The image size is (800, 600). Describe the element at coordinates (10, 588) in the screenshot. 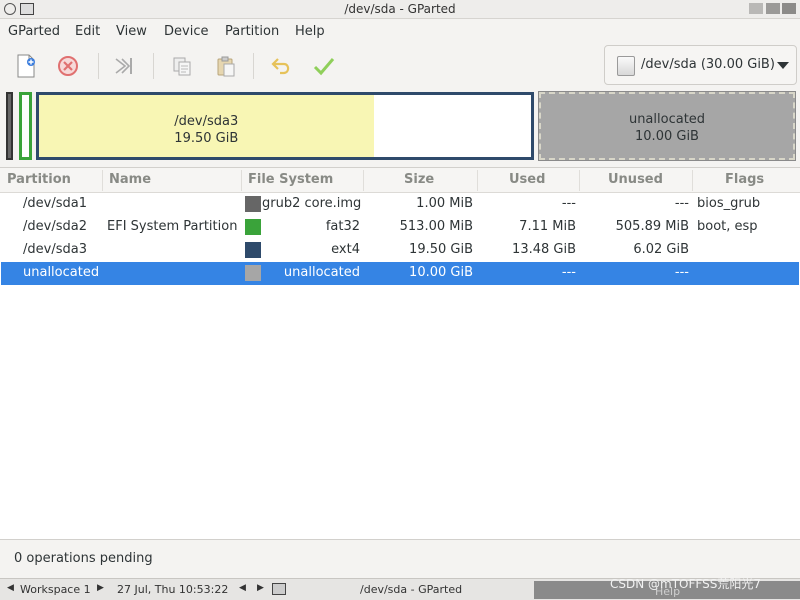

I see `workspace-prev-icon: ◀` at that location.